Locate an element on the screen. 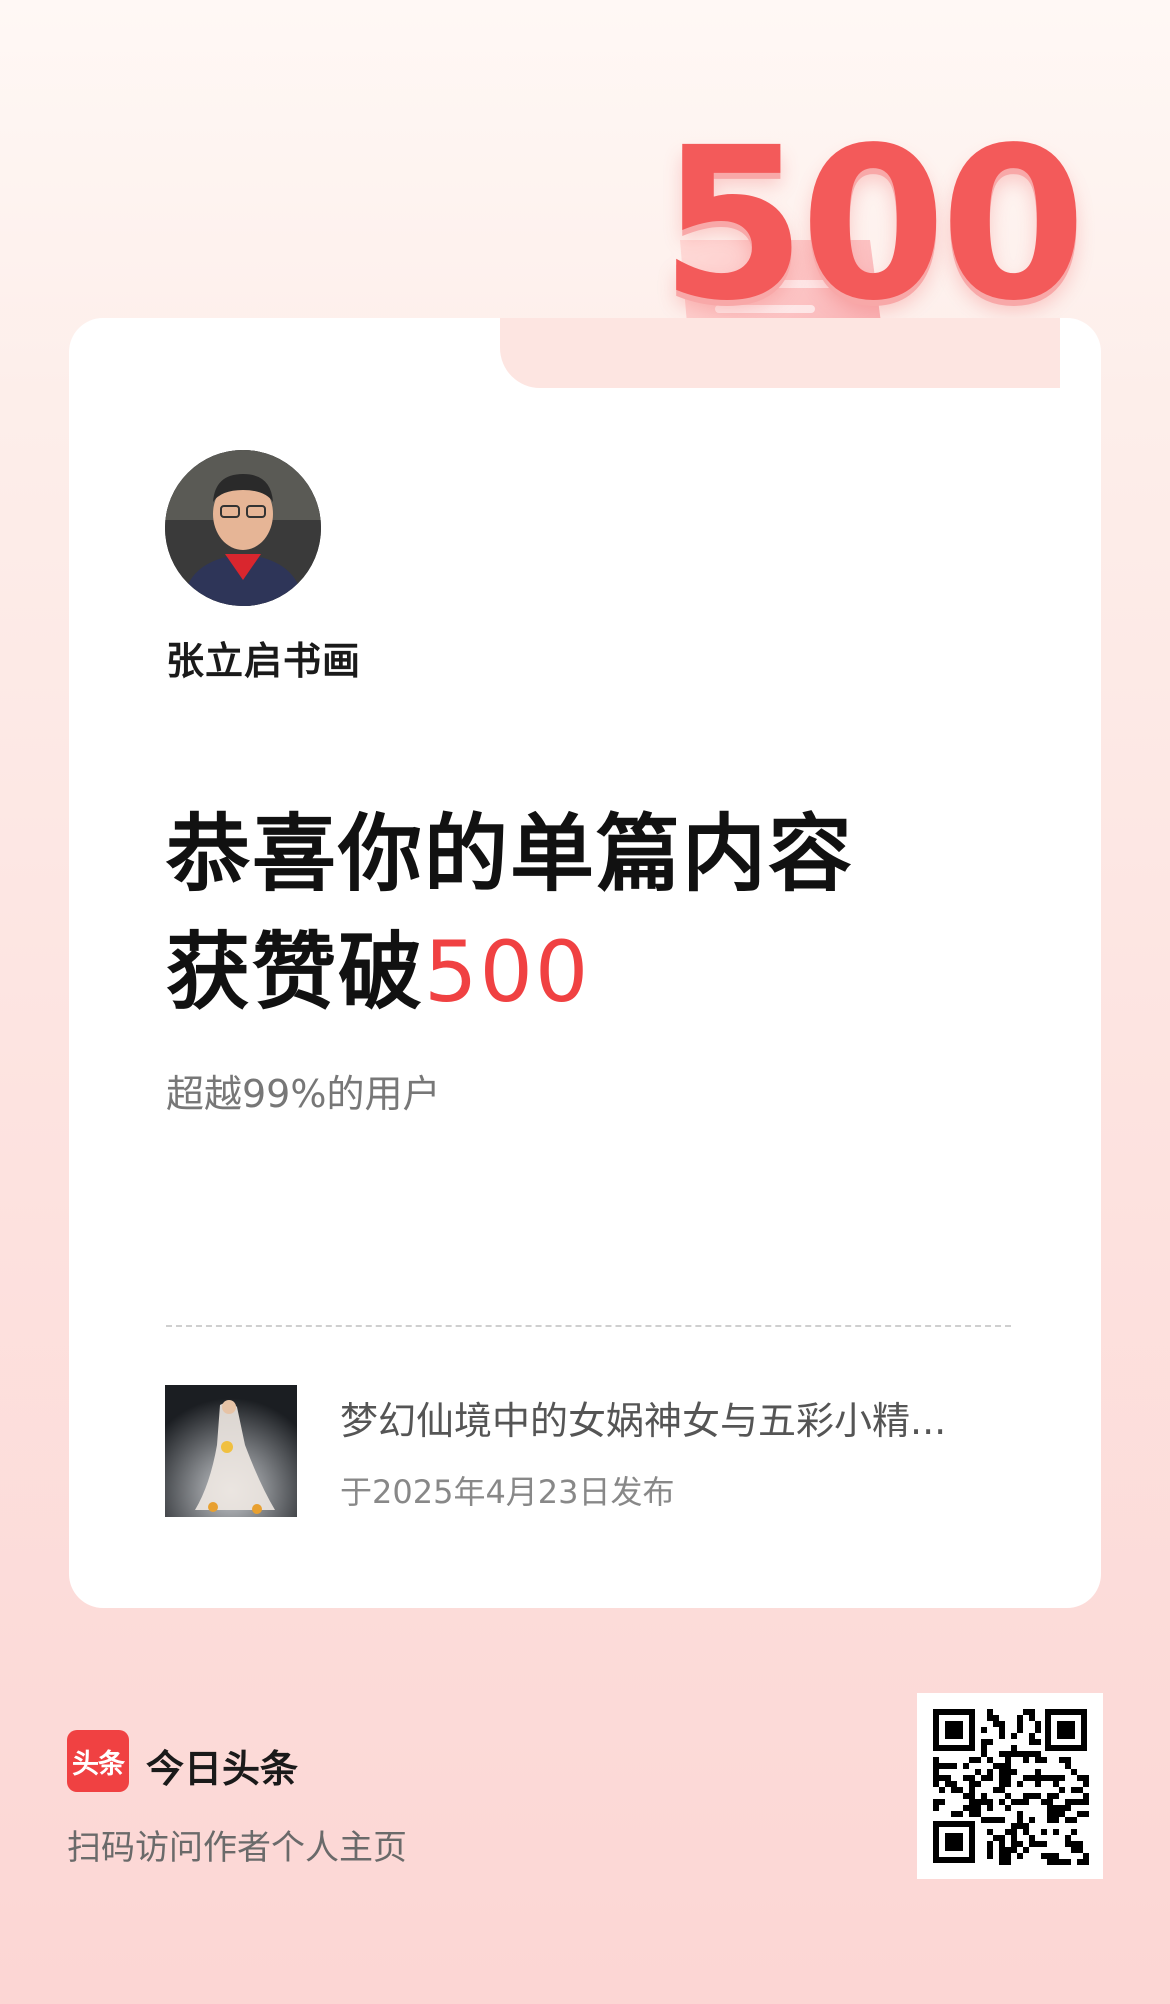 The height and width of the screenshot is (2004, 1170). headline-number: 500 is located at coordinates (507, 972).